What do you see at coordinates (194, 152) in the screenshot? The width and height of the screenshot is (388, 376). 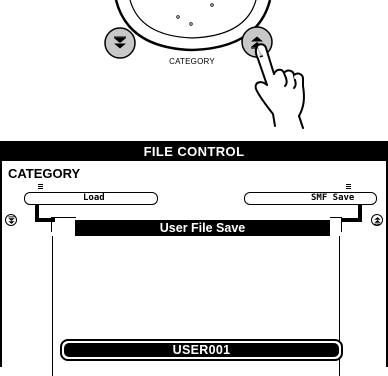 I see `panel-title: FILE CONTROL` at bounding box center [194, 152].